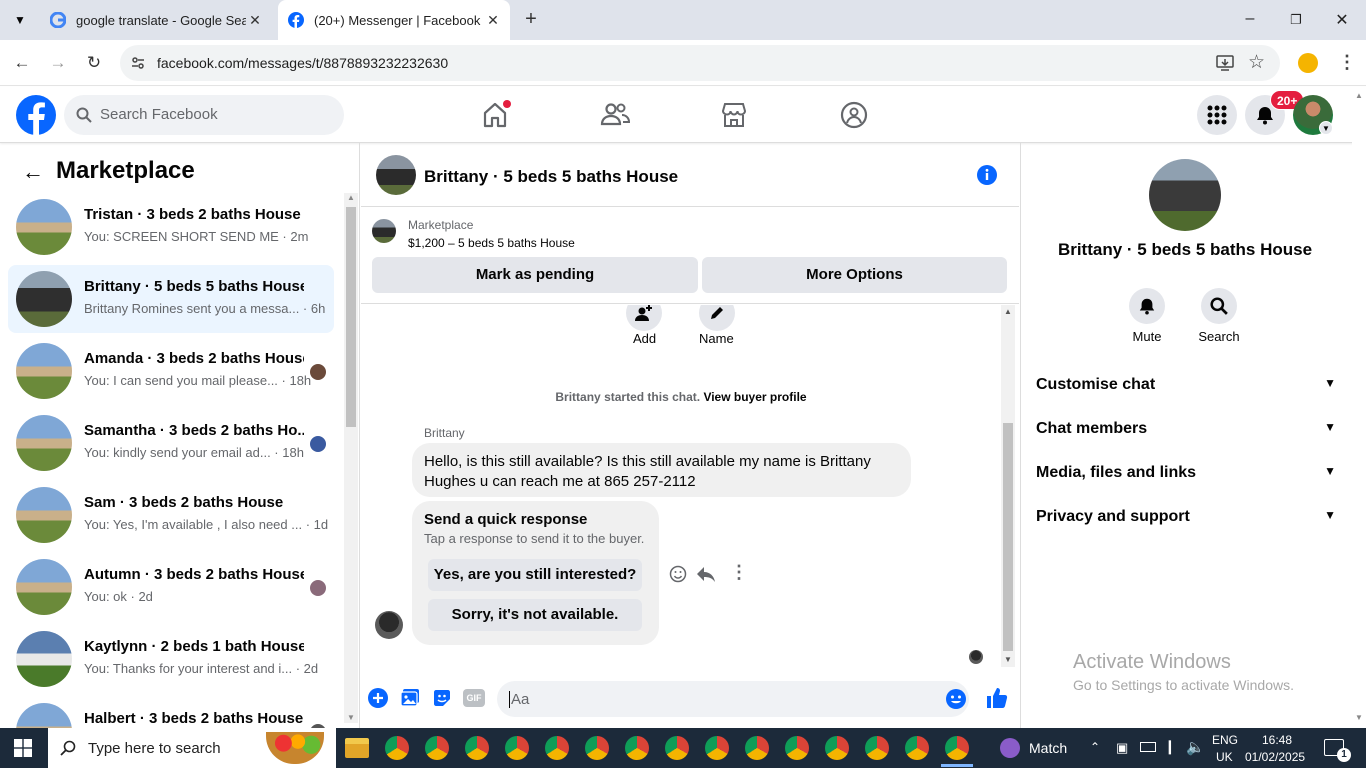  Describe the element at coordinates (717, 318) in the screenshot. I see `rename-button` at that location.